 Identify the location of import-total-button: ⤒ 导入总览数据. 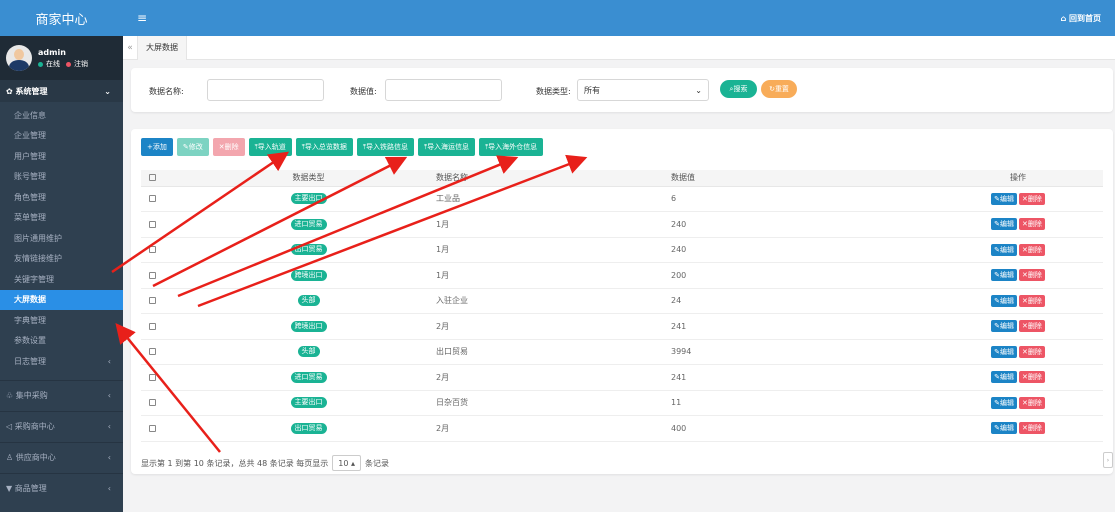
(324, 147).